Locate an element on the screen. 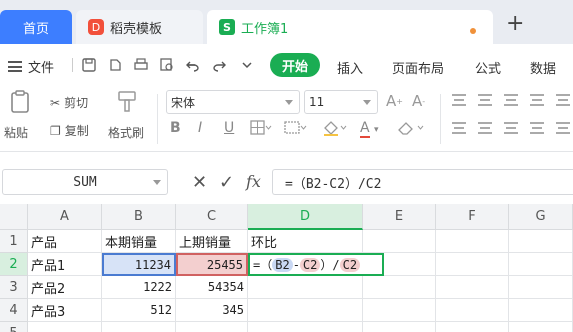 This screenshot has height=332, width=573. indent-icon is located at coordinates (537, 100).